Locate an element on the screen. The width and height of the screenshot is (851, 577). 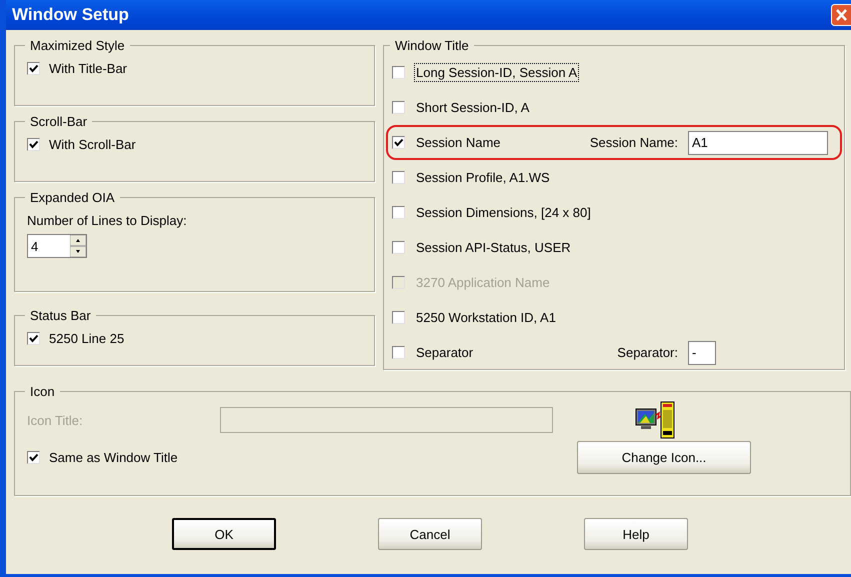
spinner-field: 4 is located at coordinates (57, 246).